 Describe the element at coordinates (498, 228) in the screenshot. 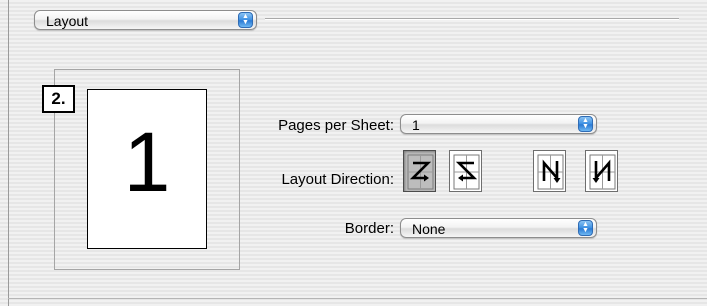

I see `border-select: None ▲ ▼` at that location.